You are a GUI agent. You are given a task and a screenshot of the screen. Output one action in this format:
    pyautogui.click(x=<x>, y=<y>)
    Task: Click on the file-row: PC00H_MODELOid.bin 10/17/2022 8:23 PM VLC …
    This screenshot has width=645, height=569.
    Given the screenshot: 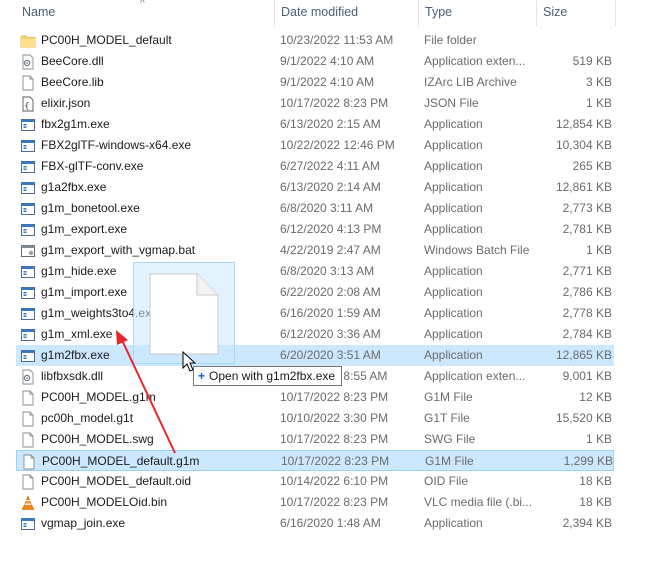 What is the action you would take?
    pyautogui.click(x=315, y=502)
    